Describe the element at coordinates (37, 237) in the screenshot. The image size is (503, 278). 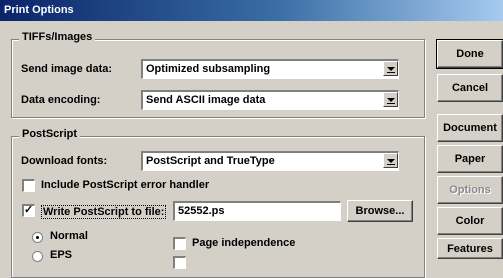
I see `normal-radio` at that location.